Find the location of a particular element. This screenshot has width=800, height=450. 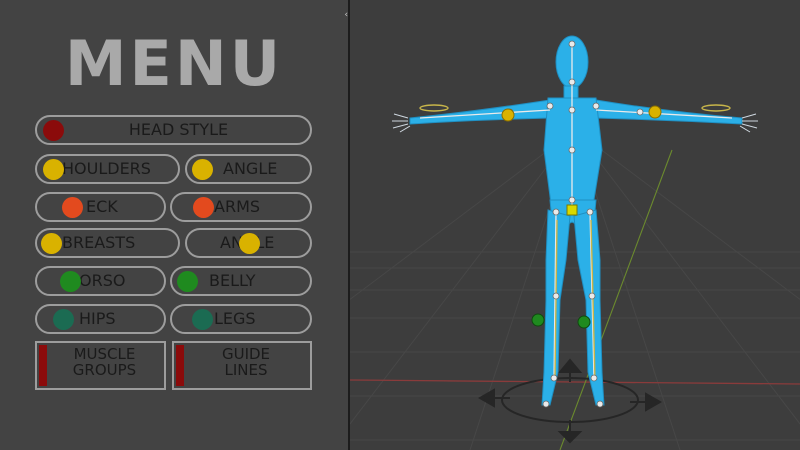

angle-button: ANGLE is located at coordinates (248, 169).